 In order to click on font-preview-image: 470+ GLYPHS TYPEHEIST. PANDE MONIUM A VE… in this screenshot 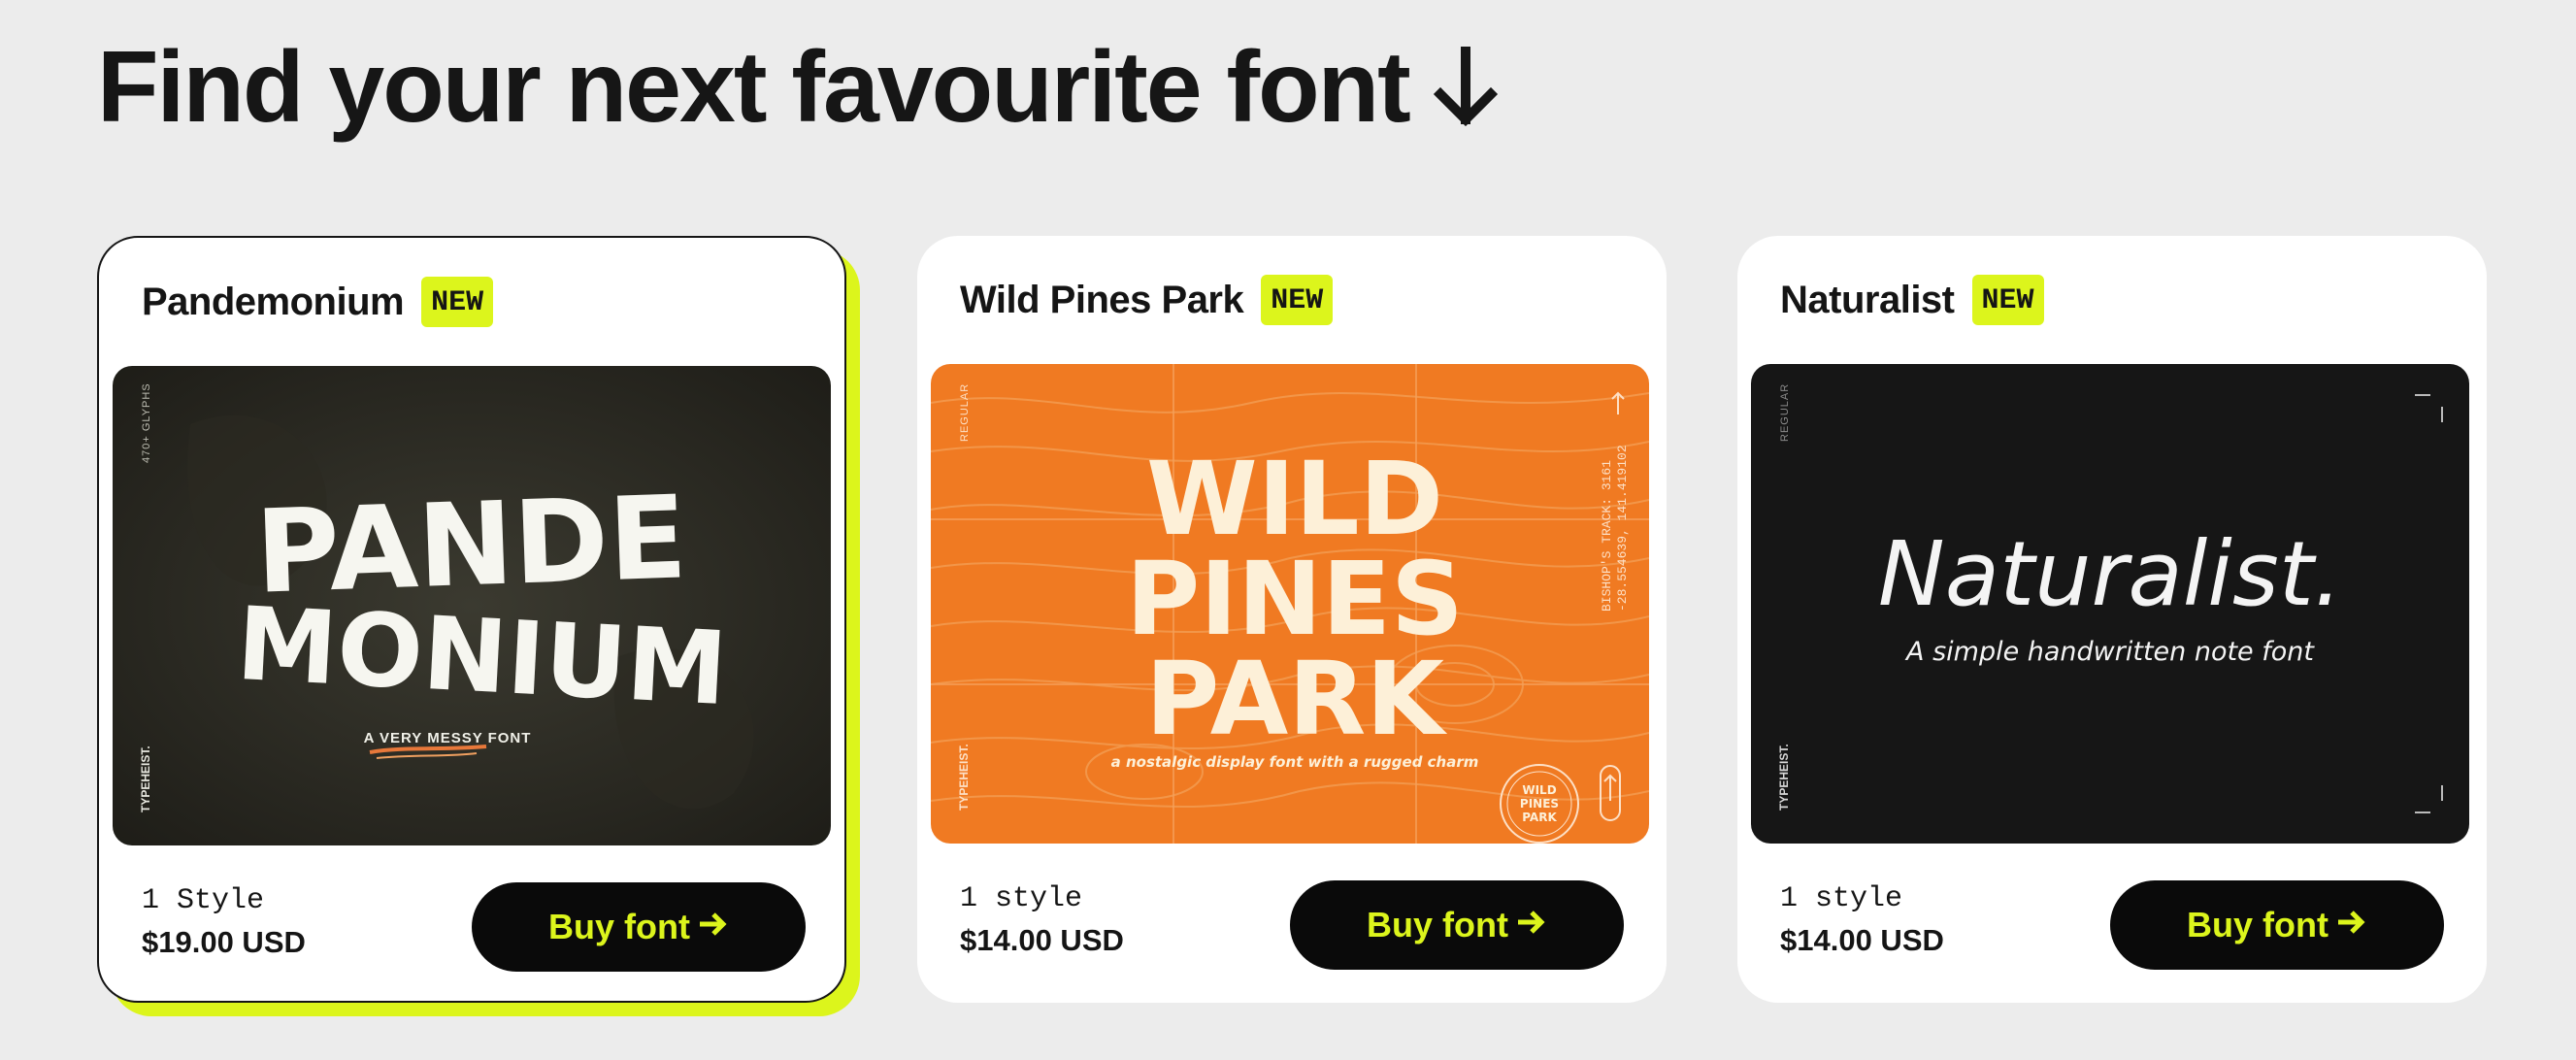, I will do `click(472, 605)`.